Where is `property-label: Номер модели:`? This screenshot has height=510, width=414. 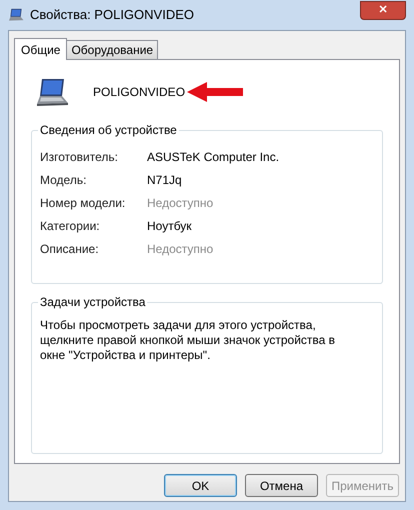
property-label: Номер модели: is located at coordinates (83, 203).